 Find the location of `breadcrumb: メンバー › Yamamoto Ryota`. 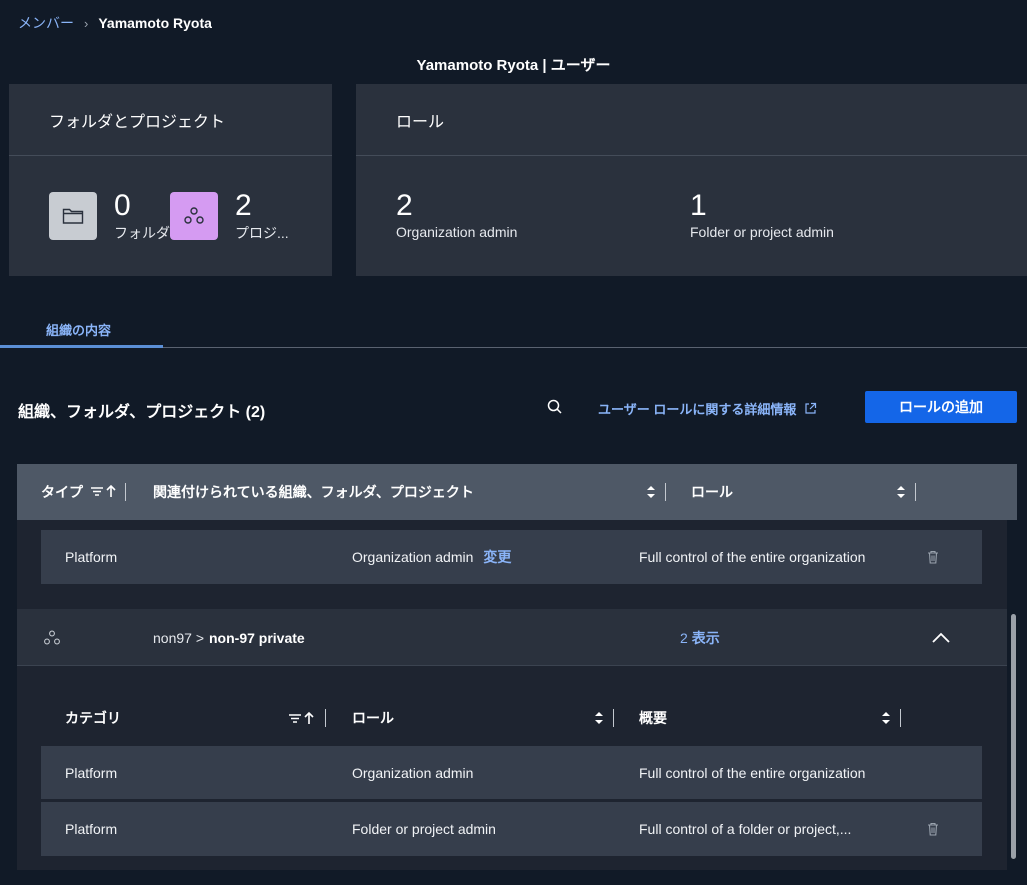

breadcrumb: メンバー › Yamamoto Ryota is located at coordinates (115, 23).